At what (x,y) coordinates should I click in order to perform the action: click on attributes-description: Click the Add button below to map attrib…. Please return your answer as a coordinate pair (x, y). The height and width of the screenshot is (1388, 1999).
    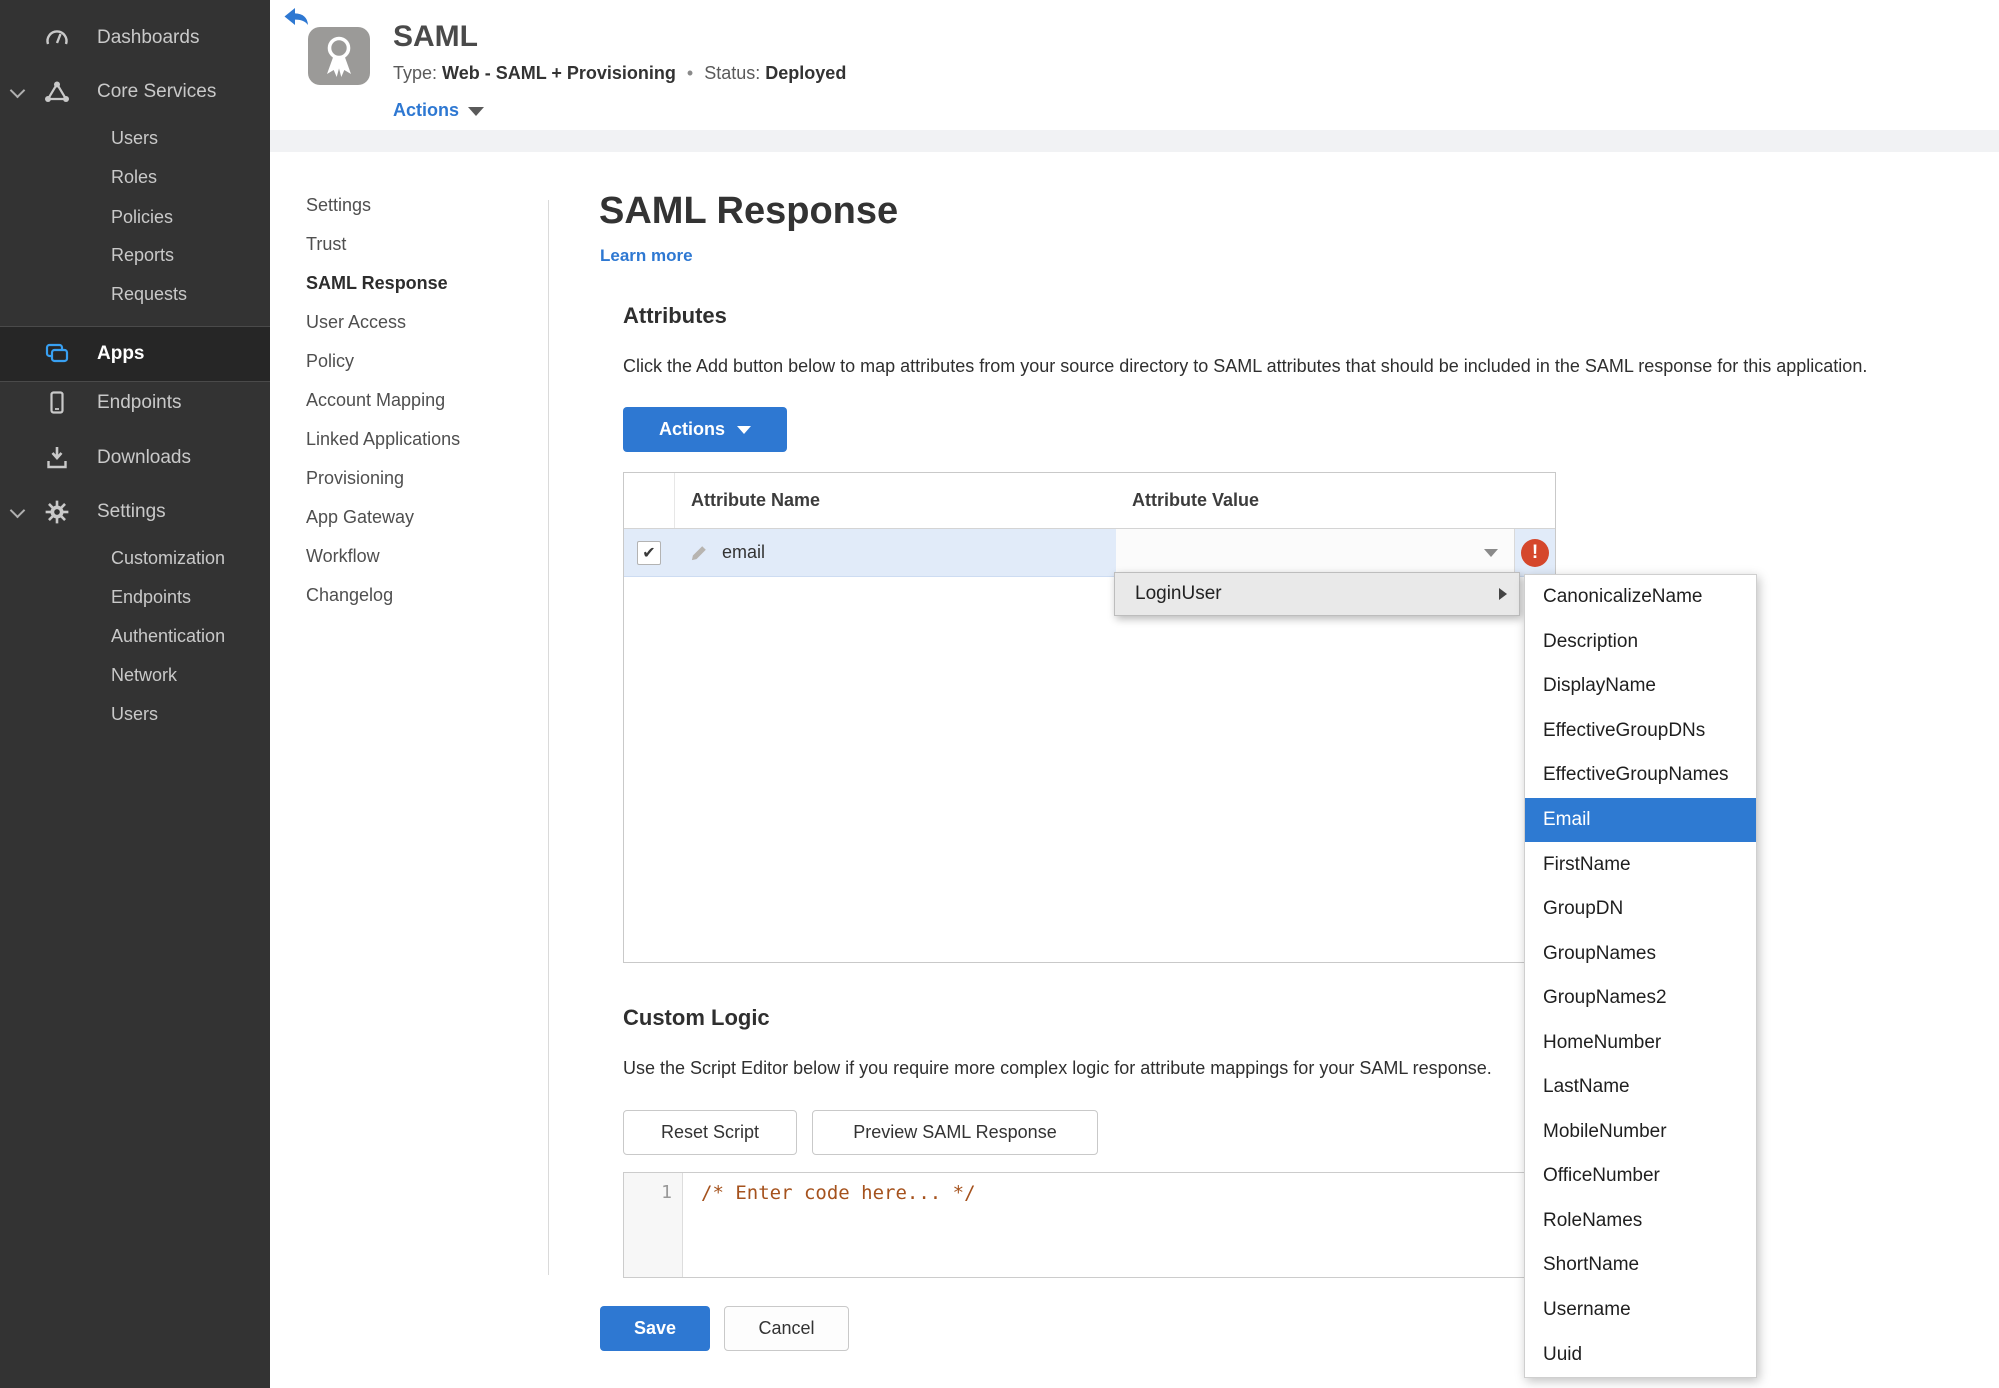
    Looking at the image, I should click on (1245, 366).